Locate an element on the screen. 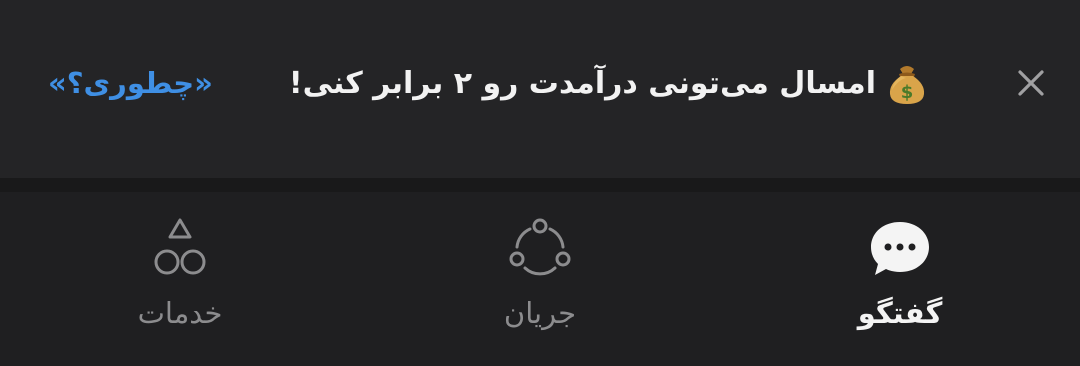 This screenshot has width=1080, height=366. close-icon is located at coordinates (1031, 83).